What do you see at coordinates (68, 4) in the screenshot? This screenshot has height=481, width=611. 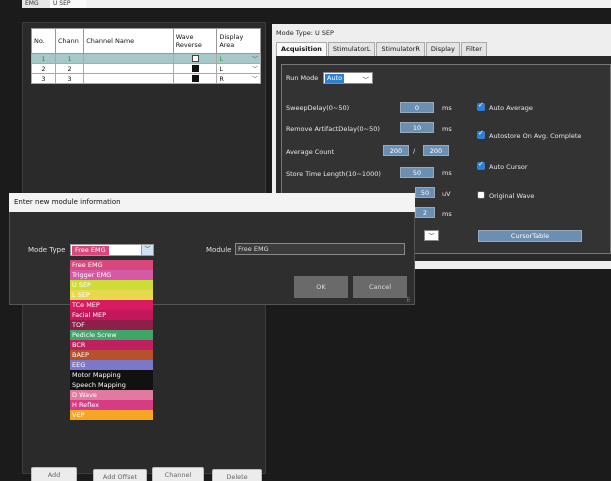 I see `top-tab-usep: U SEP` at bounding box center [68, 4].